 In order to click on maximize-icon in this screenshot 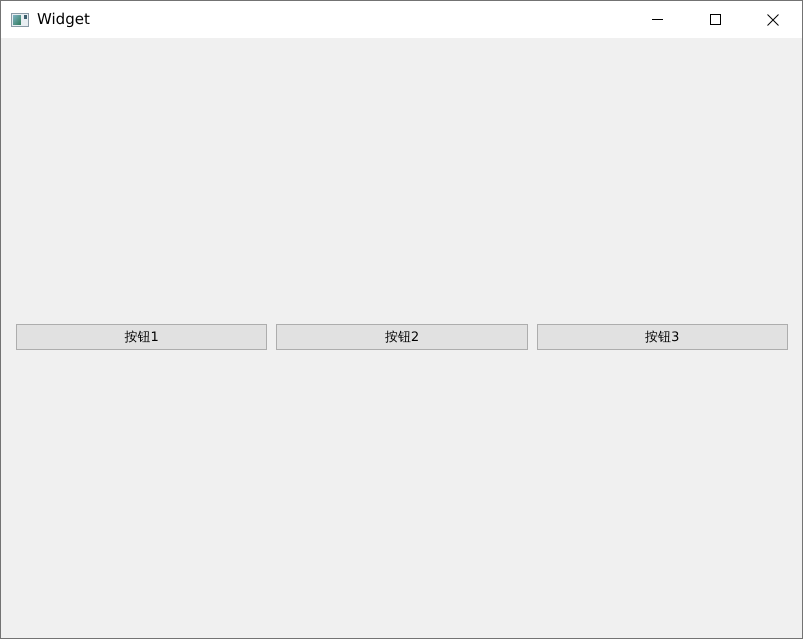, I will do `click(715, 19)`.